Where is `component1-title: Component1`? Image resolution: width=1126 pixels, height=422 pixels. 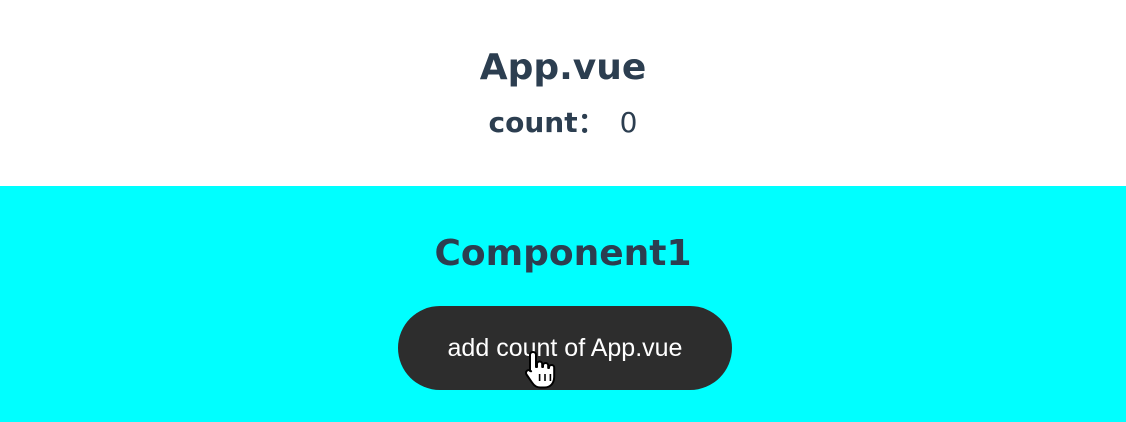
component1-title: Component1 is located at coordinates (563, 253).